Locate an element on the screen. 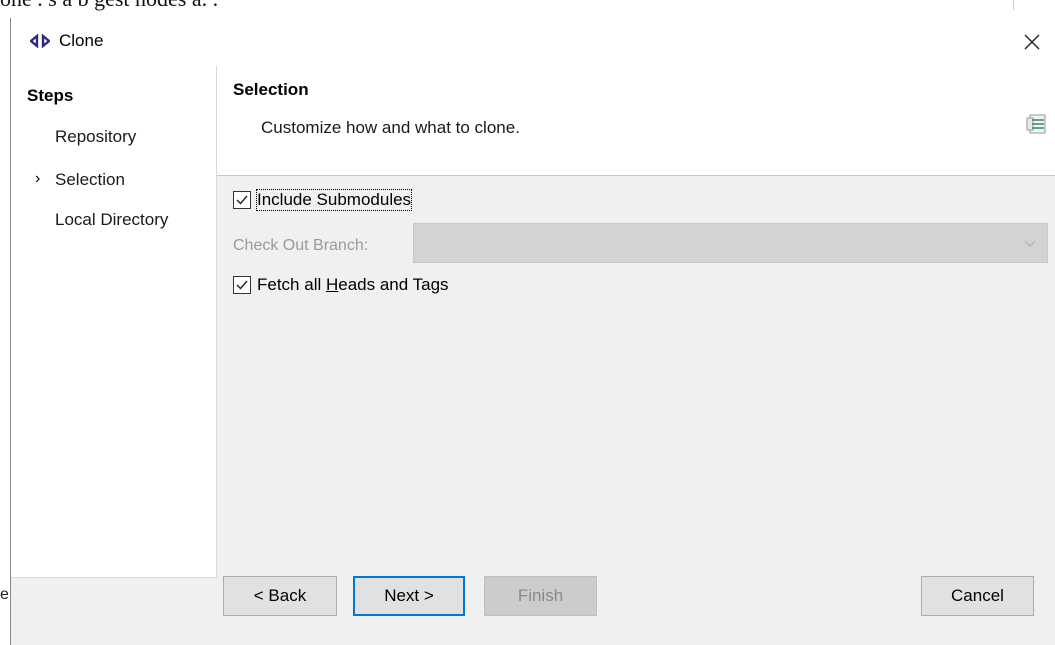  back-button: < Back is located at coordinates (280, 596).